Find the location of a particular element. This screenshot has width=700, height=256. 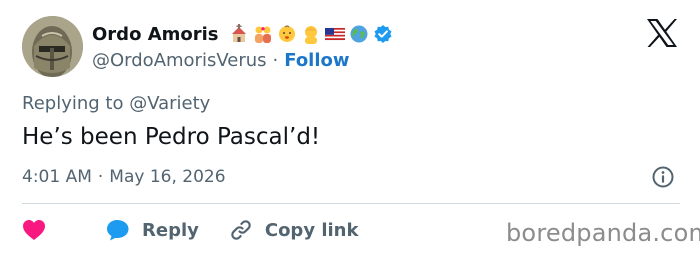

author-display-name: Ordo Amoris is located at coordinates (155, 34).